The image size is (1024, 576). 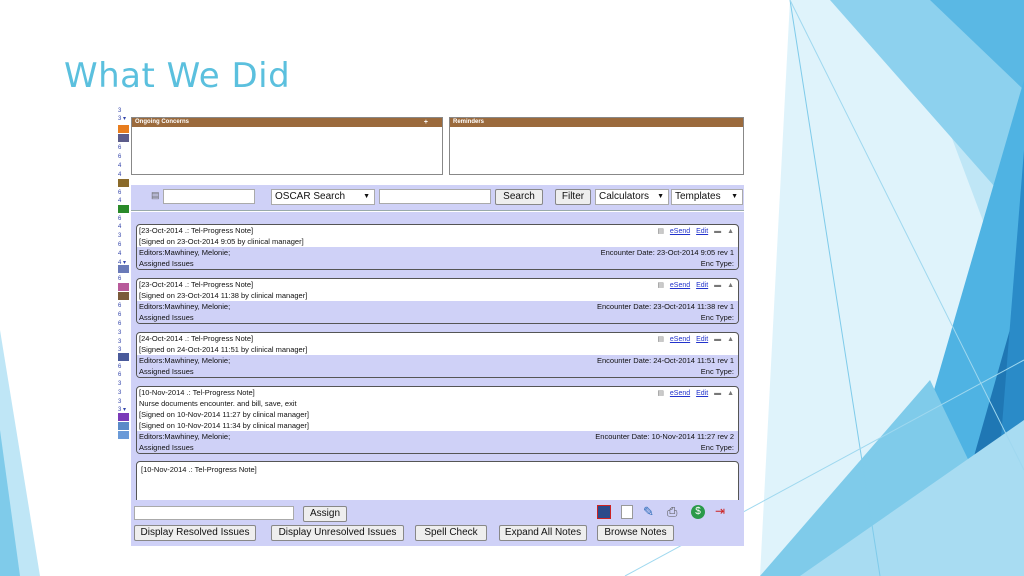 What do you see at coordinates (573, 197) in the screenshot?
I see `filter-button: Filter` at bounding box center [573, 197].